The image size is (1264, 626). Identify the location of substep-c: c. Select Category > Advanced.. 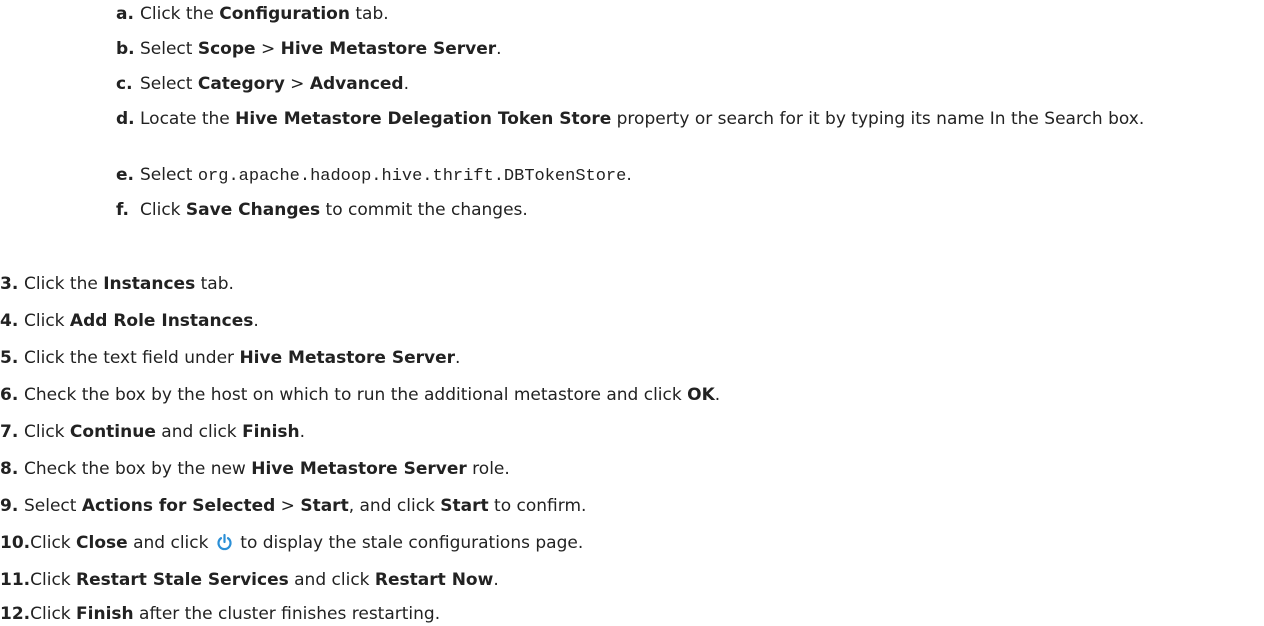
(263, 84).